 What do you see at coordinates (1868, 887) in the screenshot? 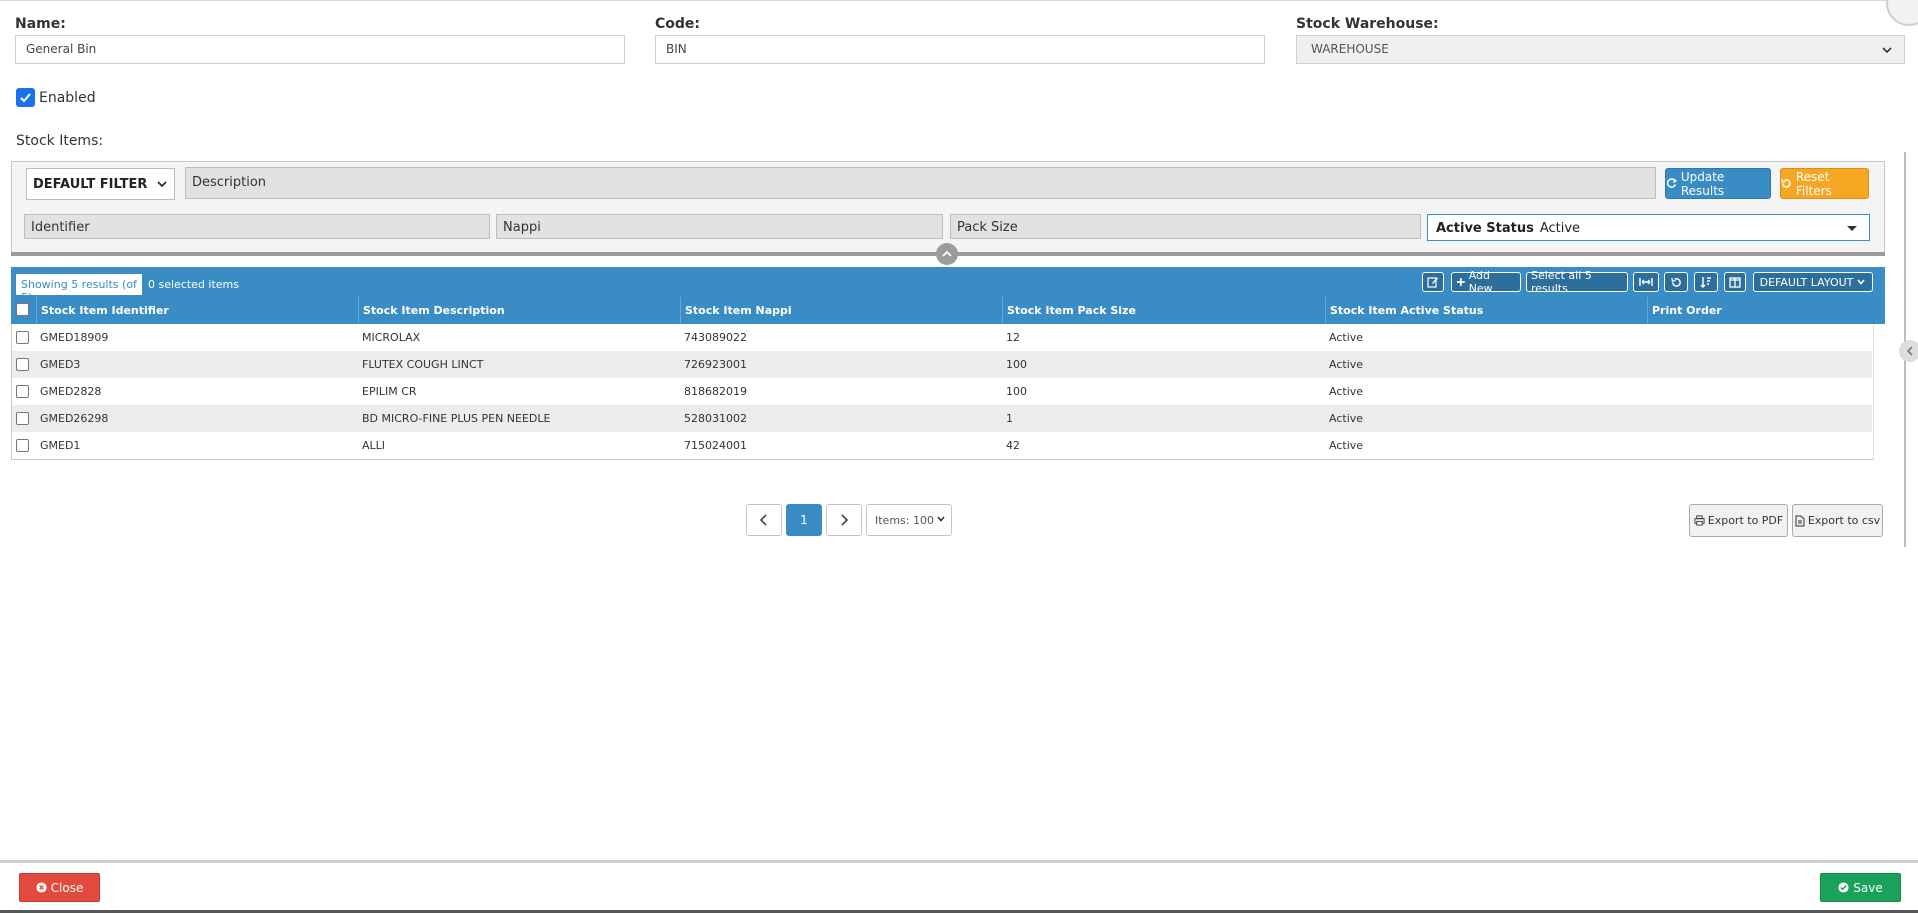
I see `save-label: Save` at bounding box center [1868, 887].